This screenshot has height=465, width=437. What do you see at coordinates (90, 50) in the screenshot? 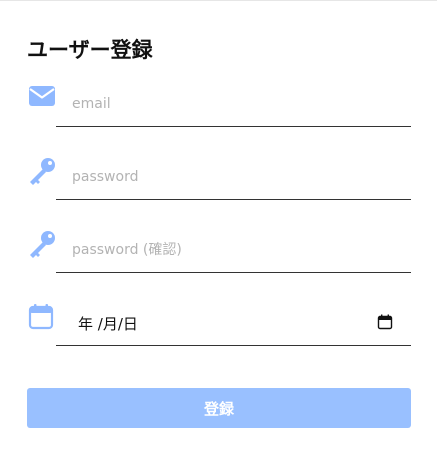
I see `page-title: ユーザー登録` at bounding box center [90, 50].